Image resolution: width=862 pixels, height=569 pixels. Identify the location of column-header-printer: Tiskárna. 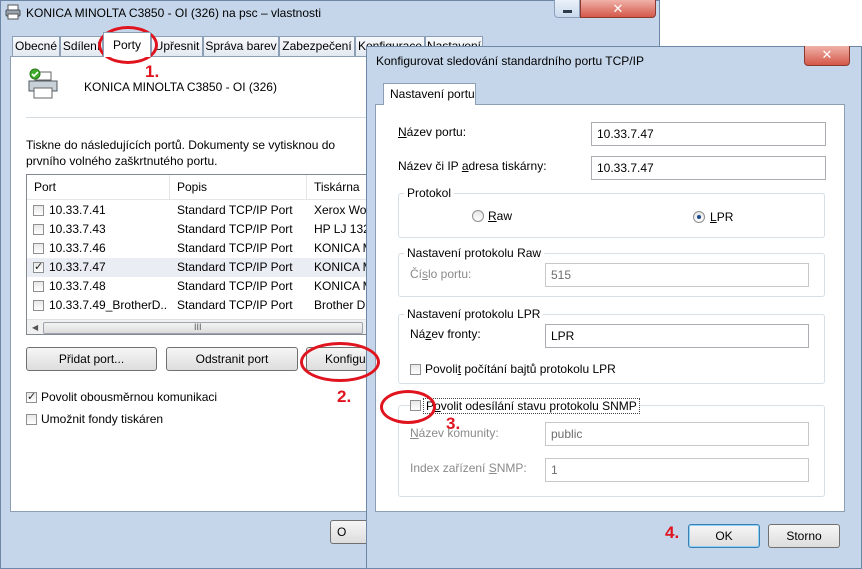
(338, 187).